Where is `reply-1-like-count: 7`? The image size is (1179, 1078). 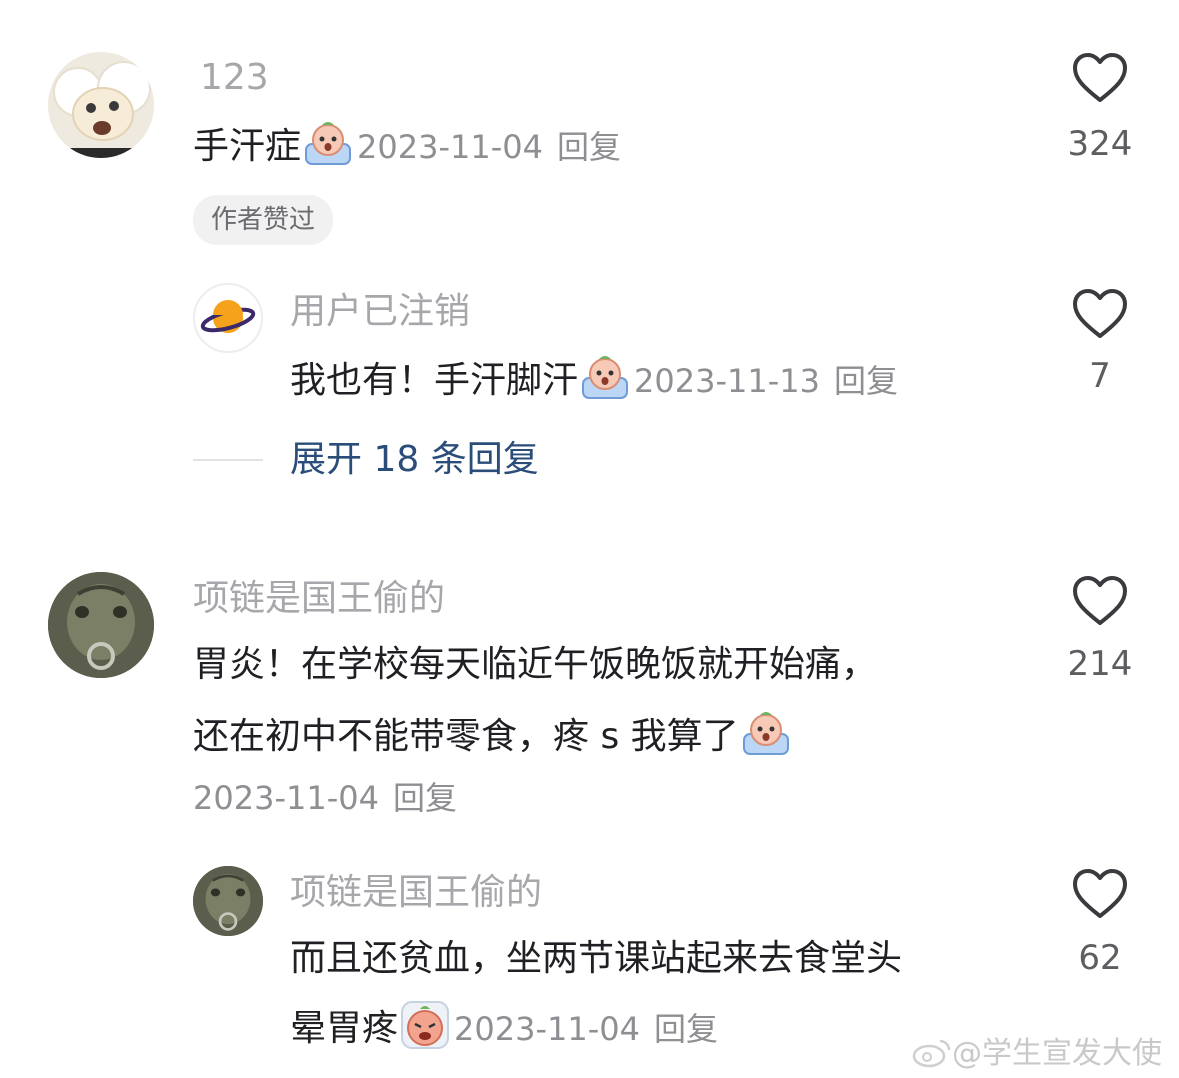 reply-1-like-count: 7 is located at coordinates (1100, 376).